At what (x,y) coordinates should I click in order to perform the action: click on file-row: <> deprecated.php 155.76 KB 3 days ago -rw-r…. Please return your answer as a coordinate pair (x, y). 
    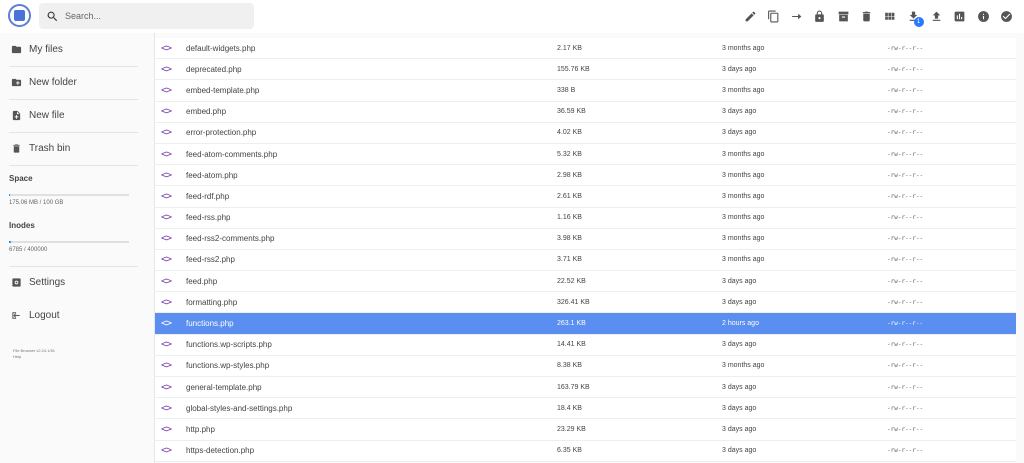
    Looking at the image, I should click on (585, 70).